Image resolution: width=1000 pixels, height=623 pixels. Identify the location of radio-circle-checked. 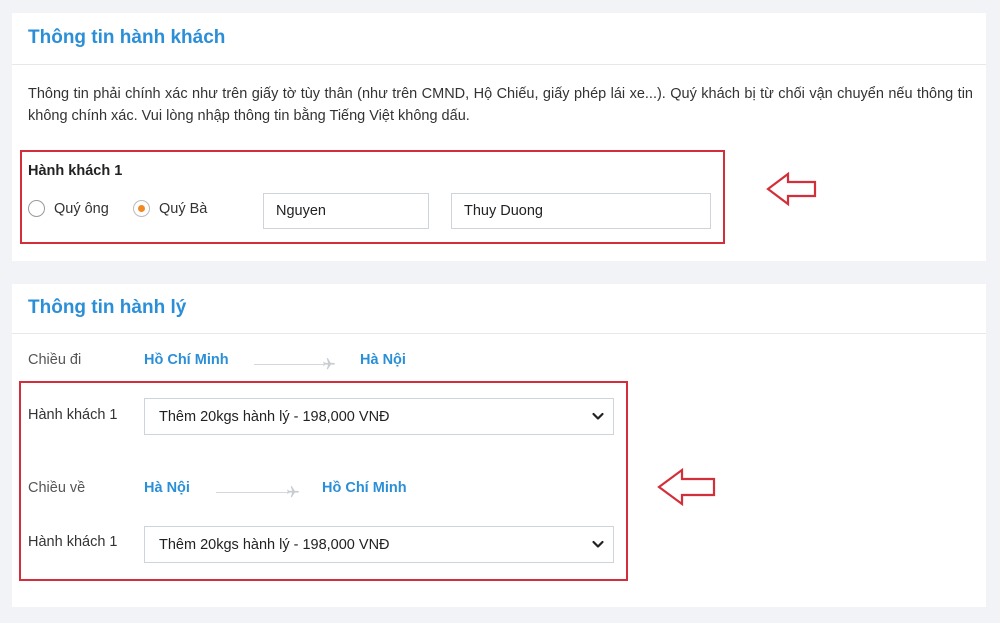
(141, 208).